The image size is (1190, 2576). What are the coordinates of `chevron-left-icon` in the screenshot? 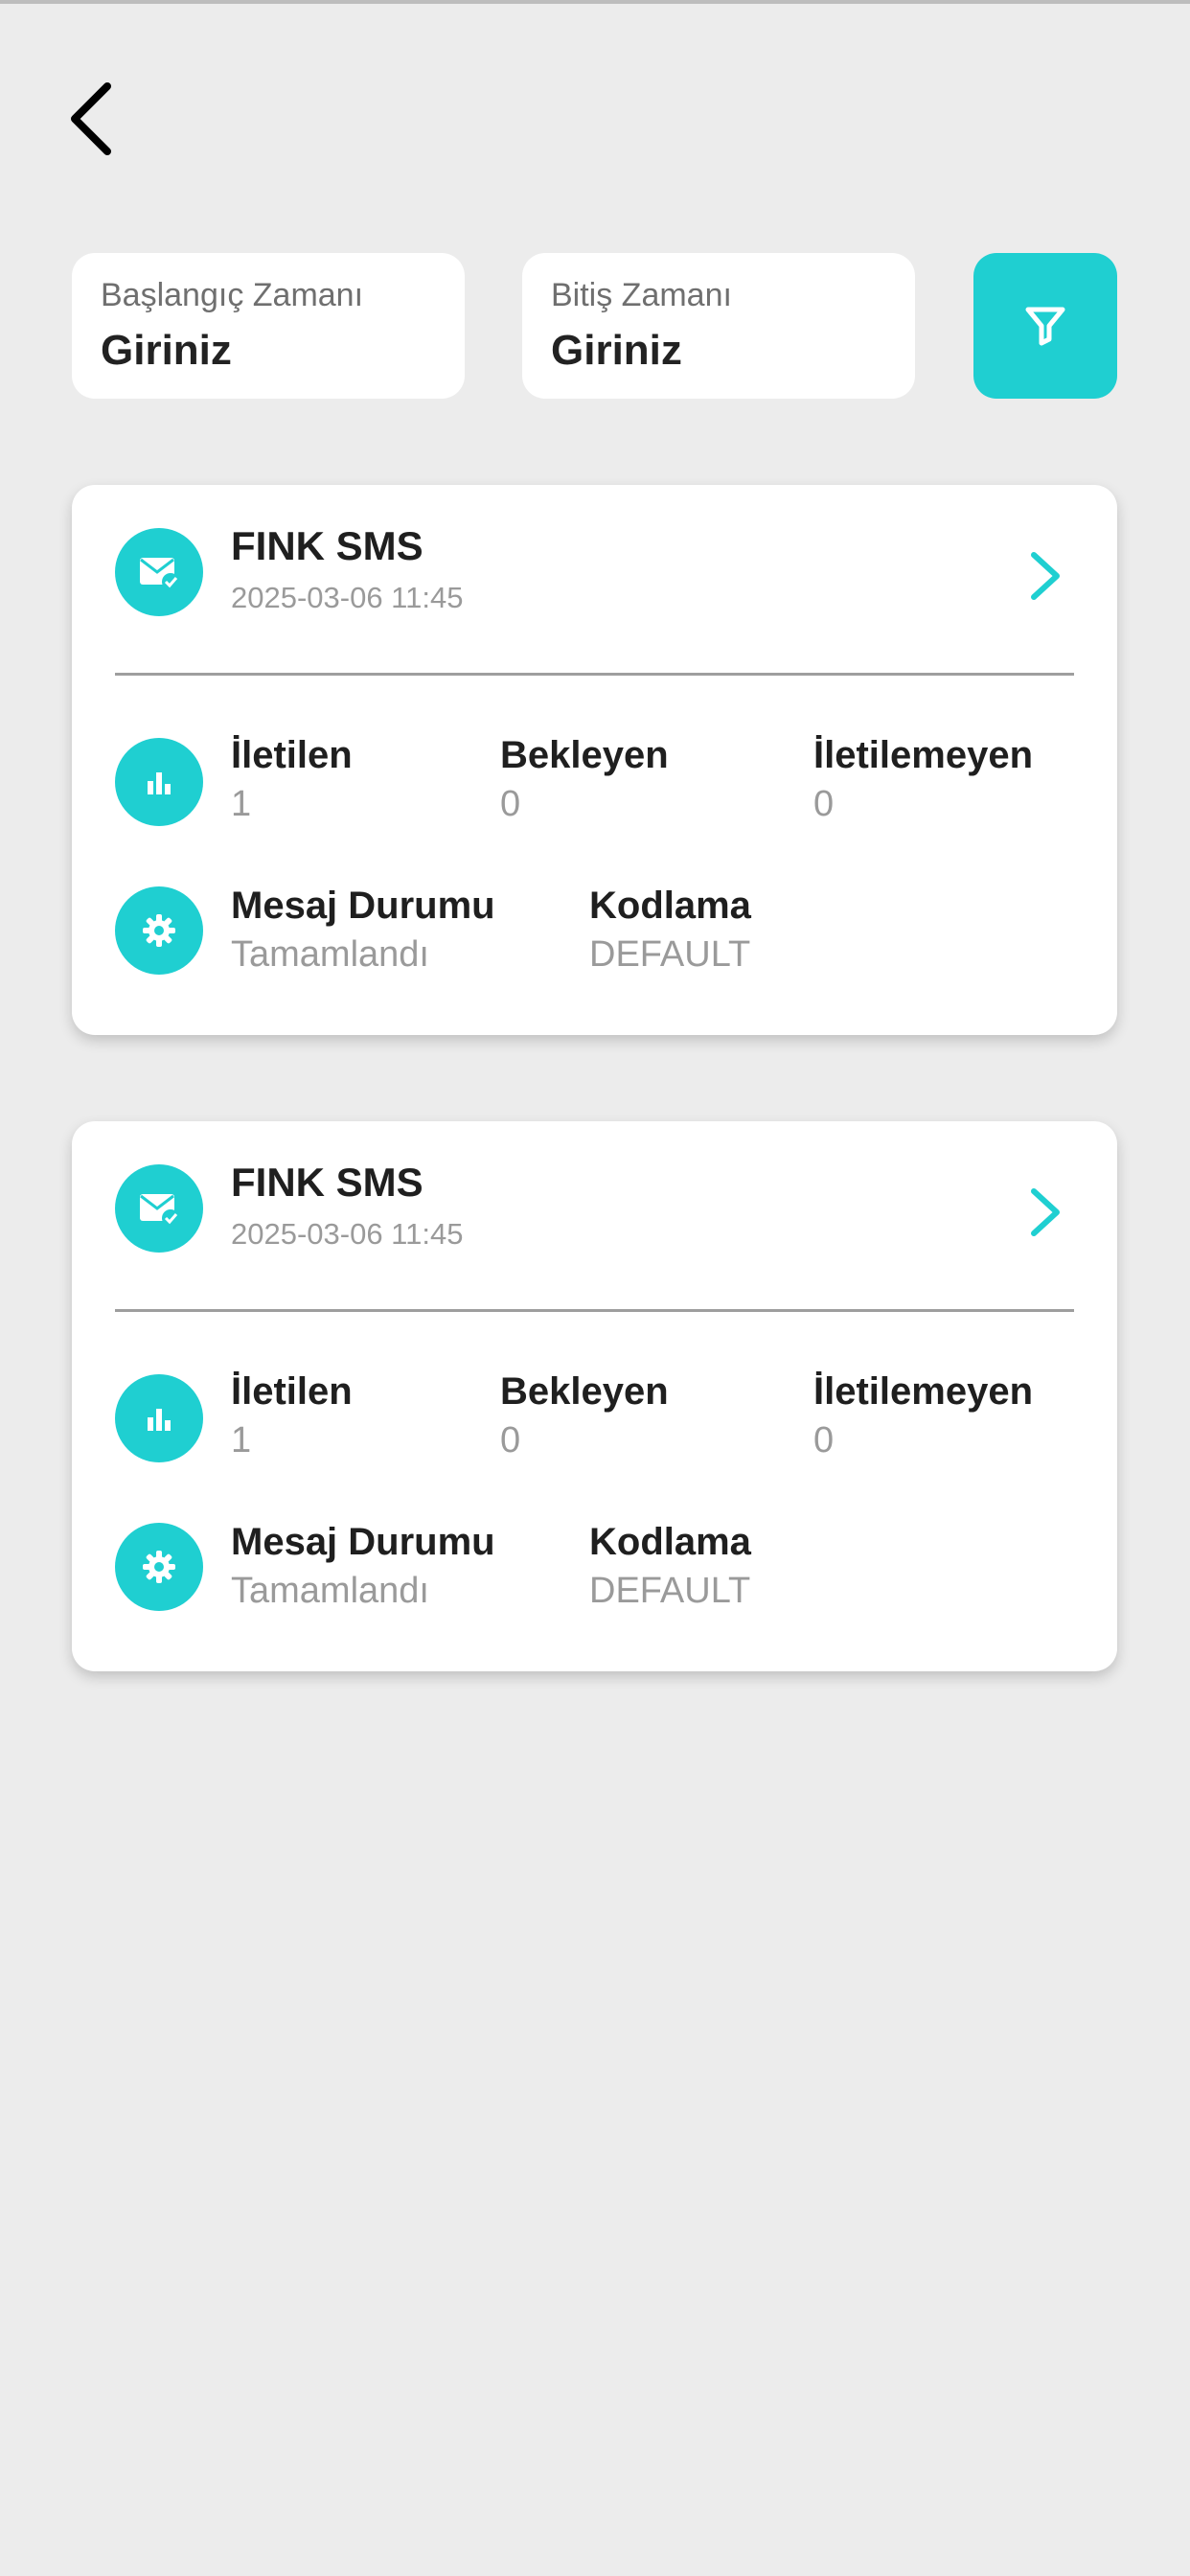 It's located at (91, 118).